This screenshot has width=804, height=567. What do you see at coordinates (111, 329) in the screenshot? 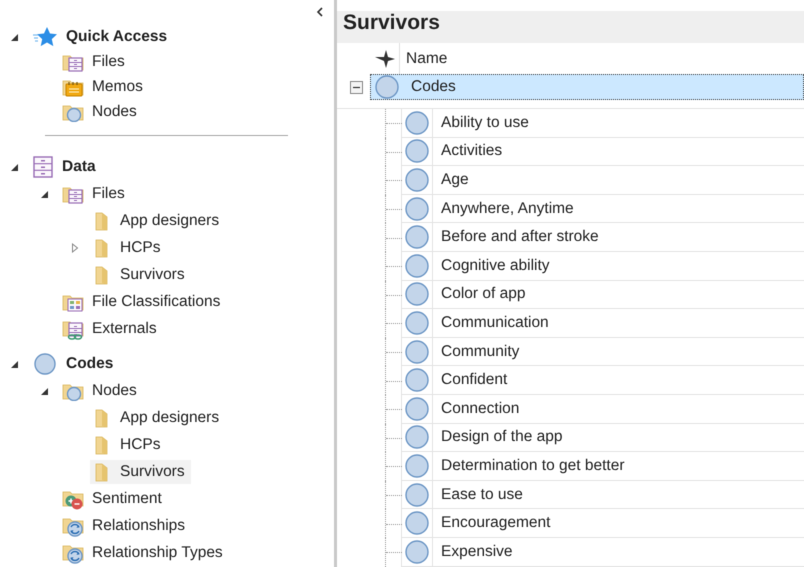
I see `tree-item: Externals` at bounding box center [111, 329].